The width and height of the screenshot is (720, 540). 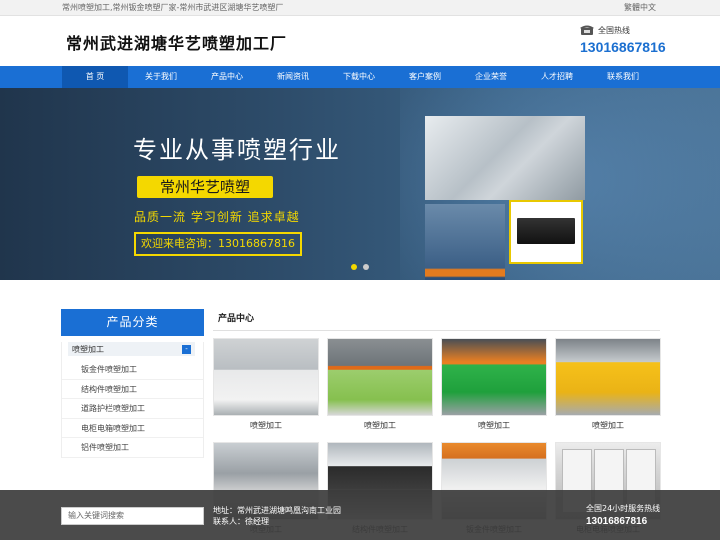 What do you see at coordinates (132, 448) in the screenshot?
I see `category-sub-item: 铝件喷塑加工` at bounding box center [132, 448].